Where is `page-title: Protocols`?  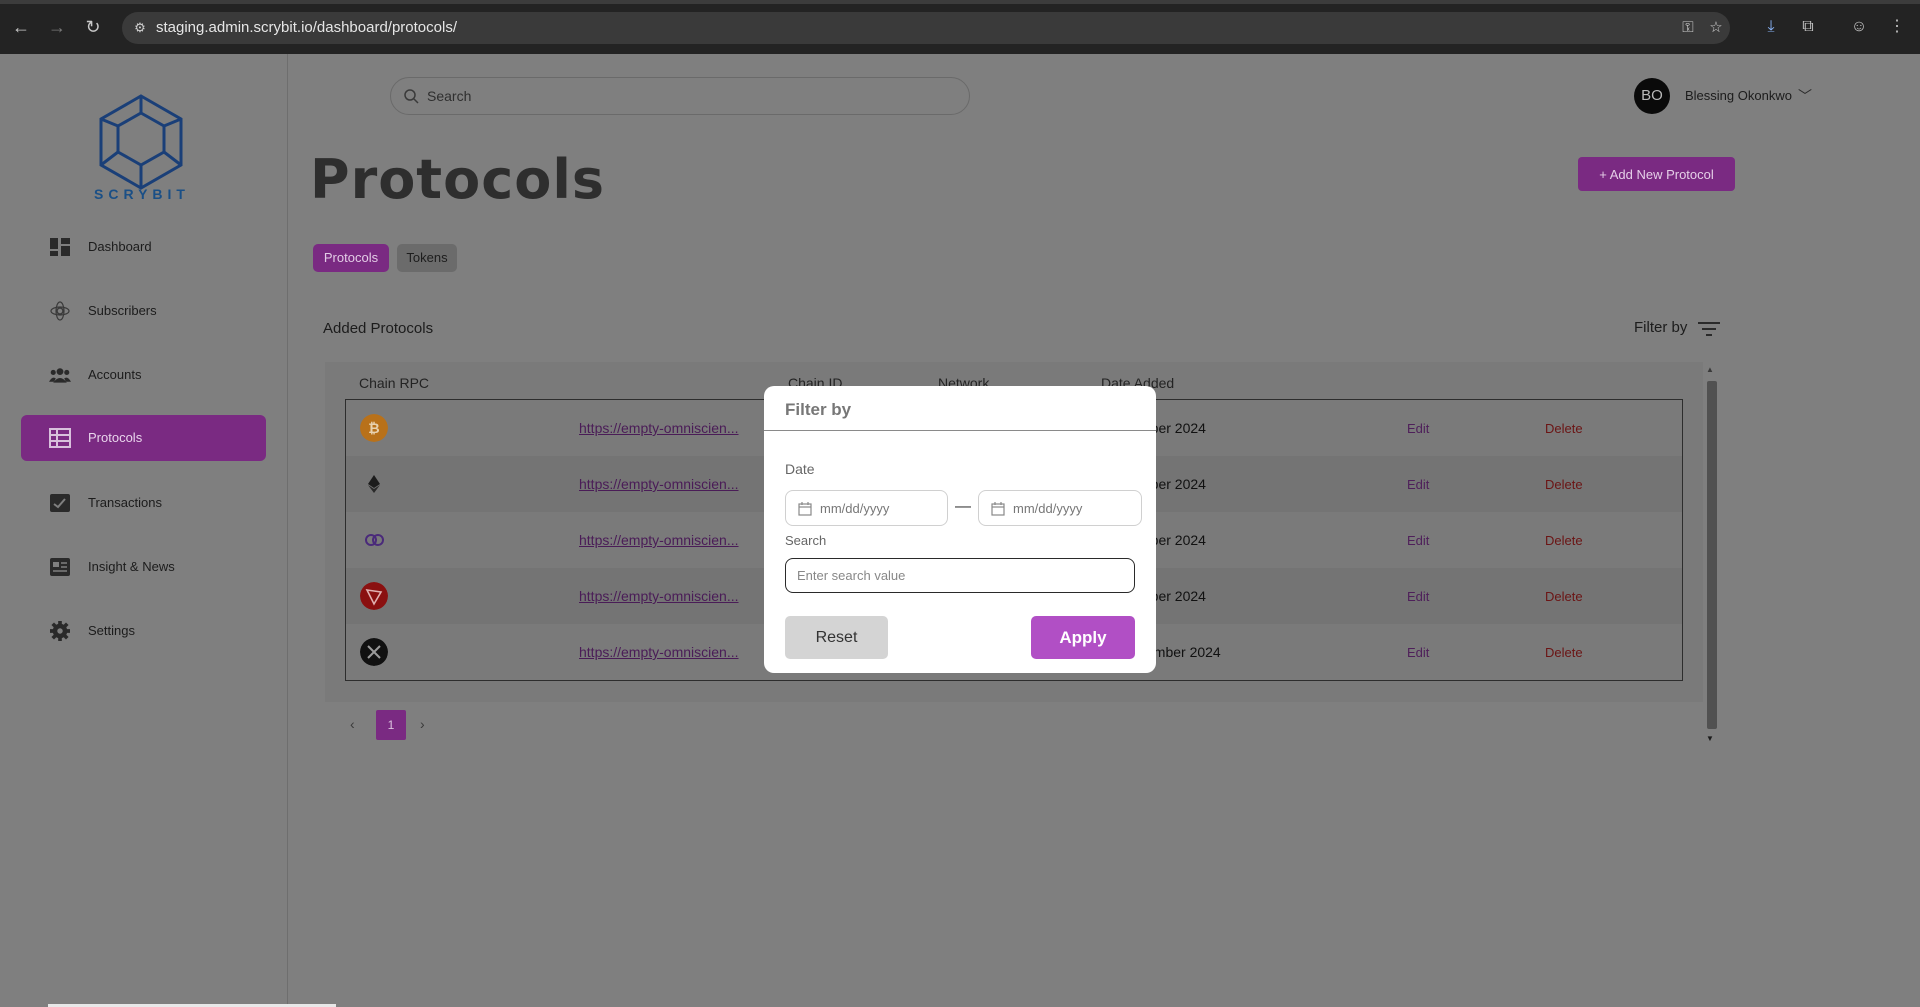 page-title: Protocols is located at coordinates (457, 179).